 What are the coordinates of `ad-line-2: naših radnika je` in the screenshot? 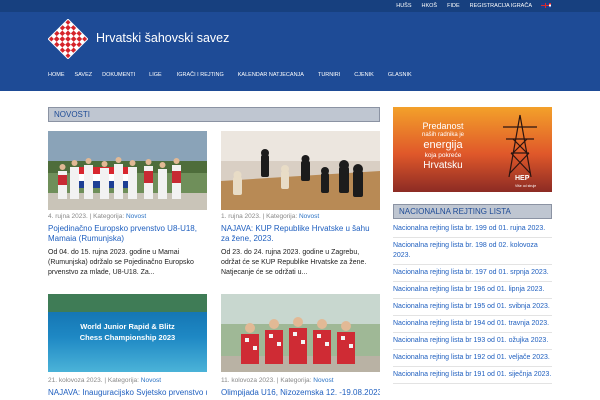 It's located at (443, 135).